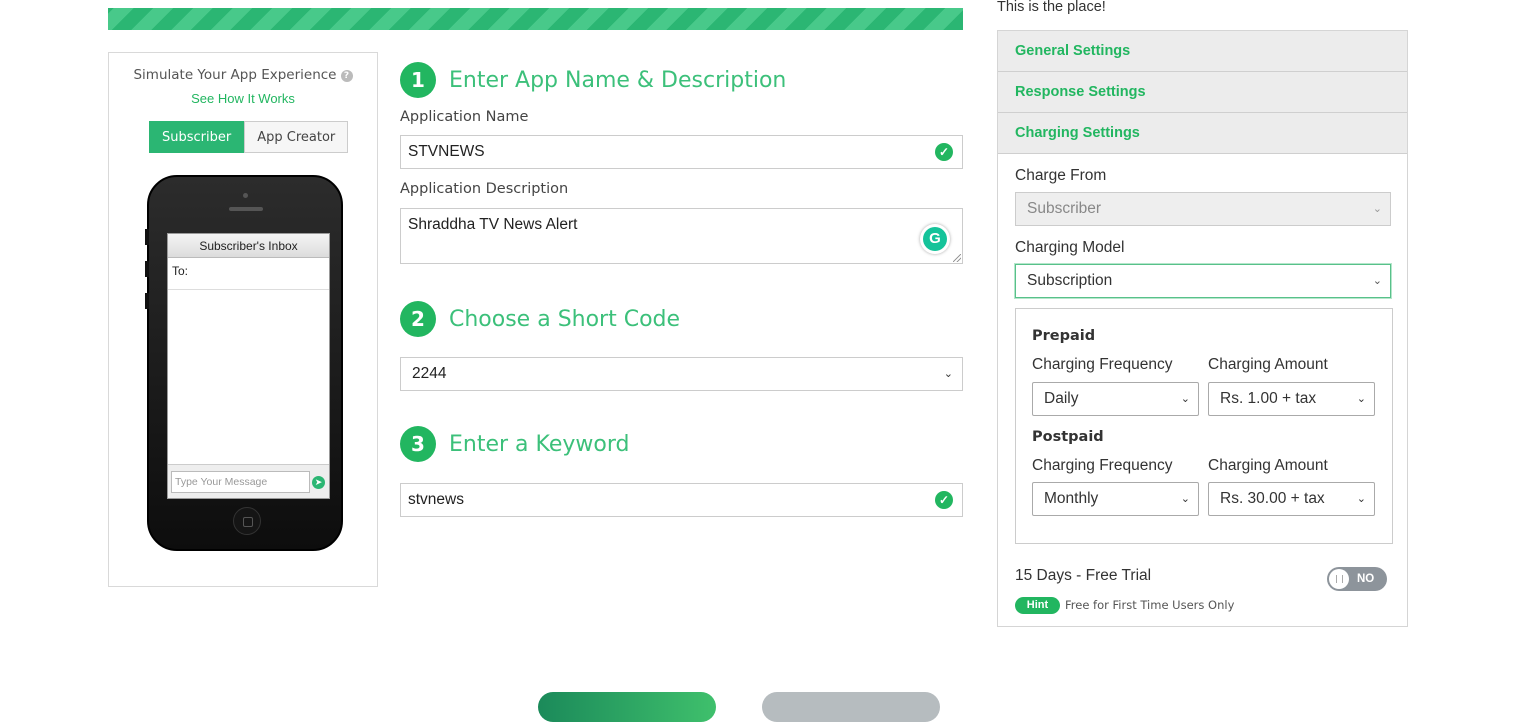 This screenshot has height=722, width=1536. I want to click on prepaid-frequency-select: Daily ⌄, so click(1115, 399).